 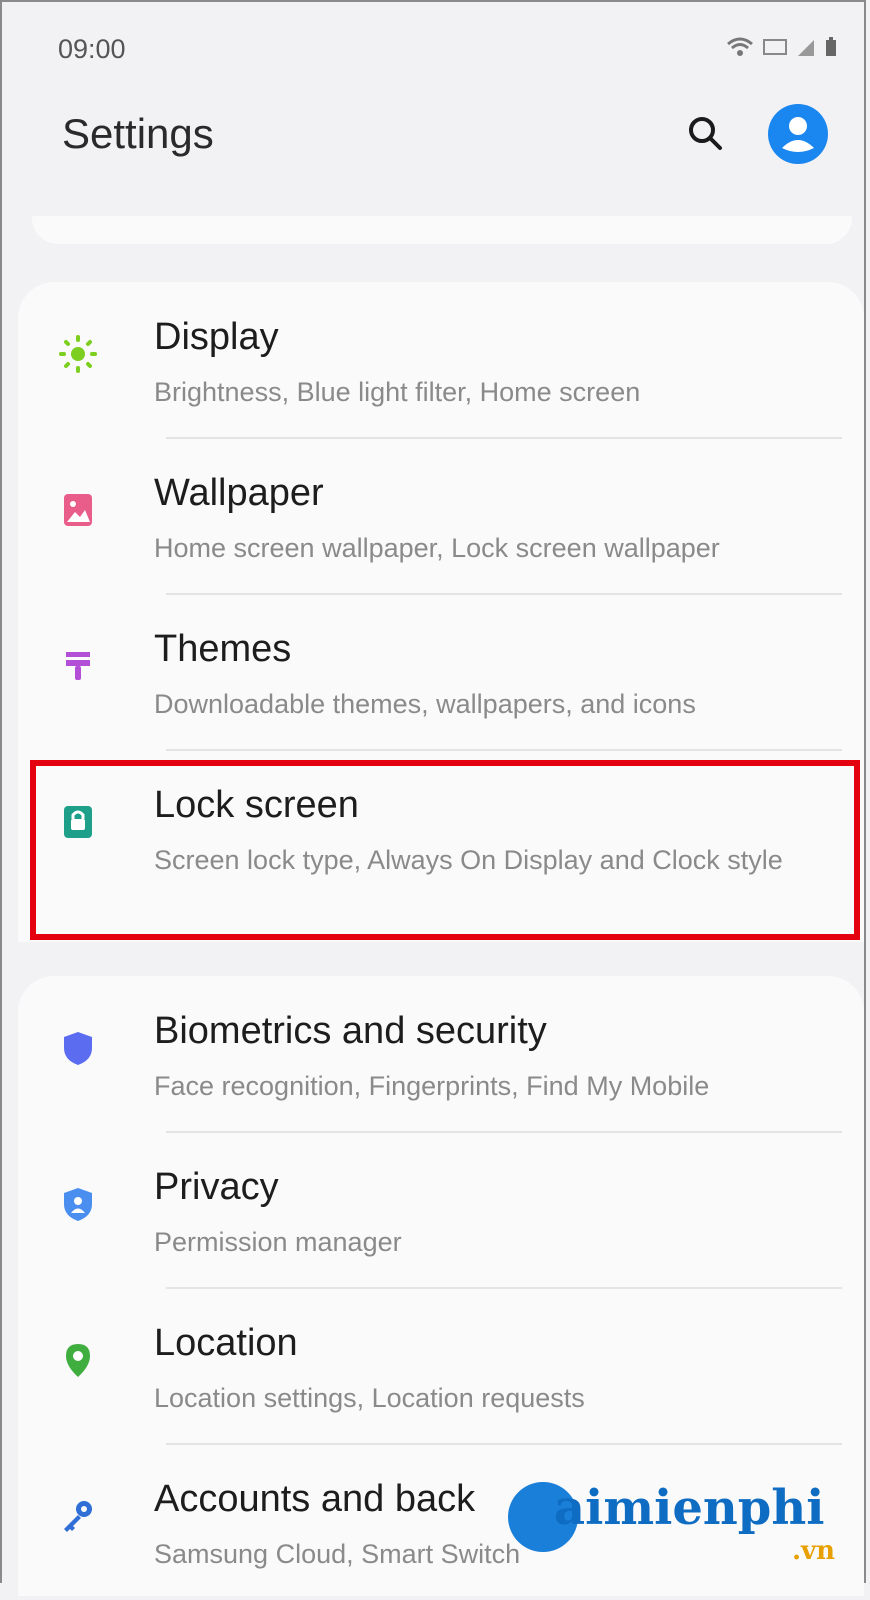 What do you see at coordinates (831, 49) in the screenshot?
I see `battery-icon` at bounding box center [831, 49].